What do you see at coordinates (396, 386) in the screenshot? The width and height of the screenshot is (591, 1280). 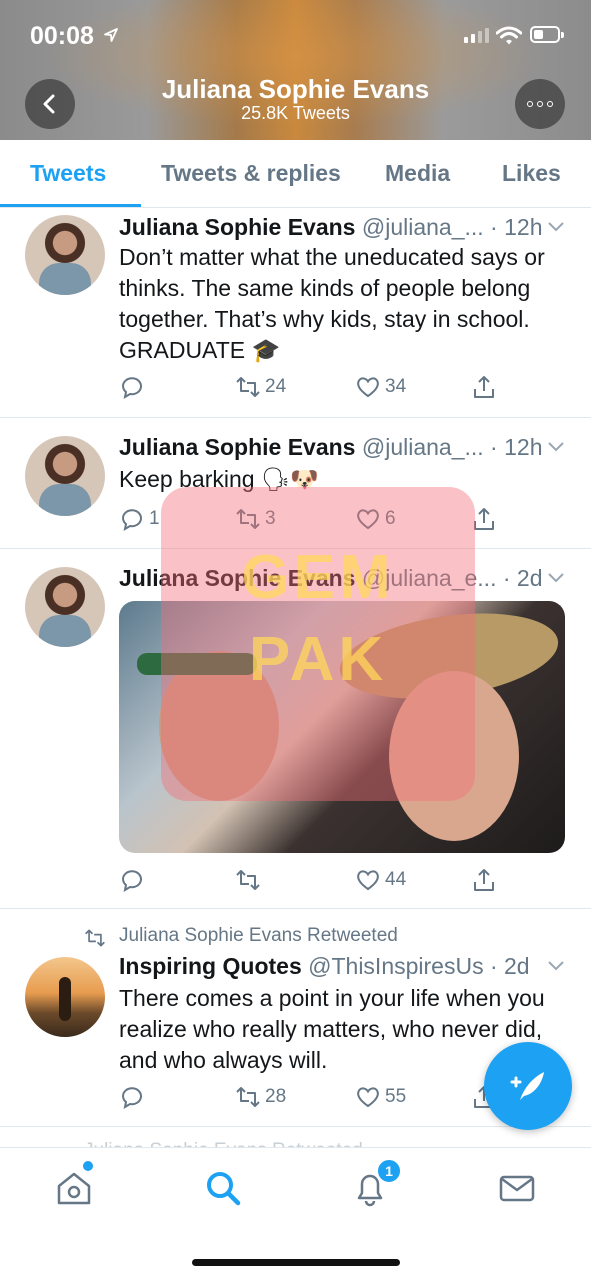 I see `like-count: 34` at bounding box center [396, 386].